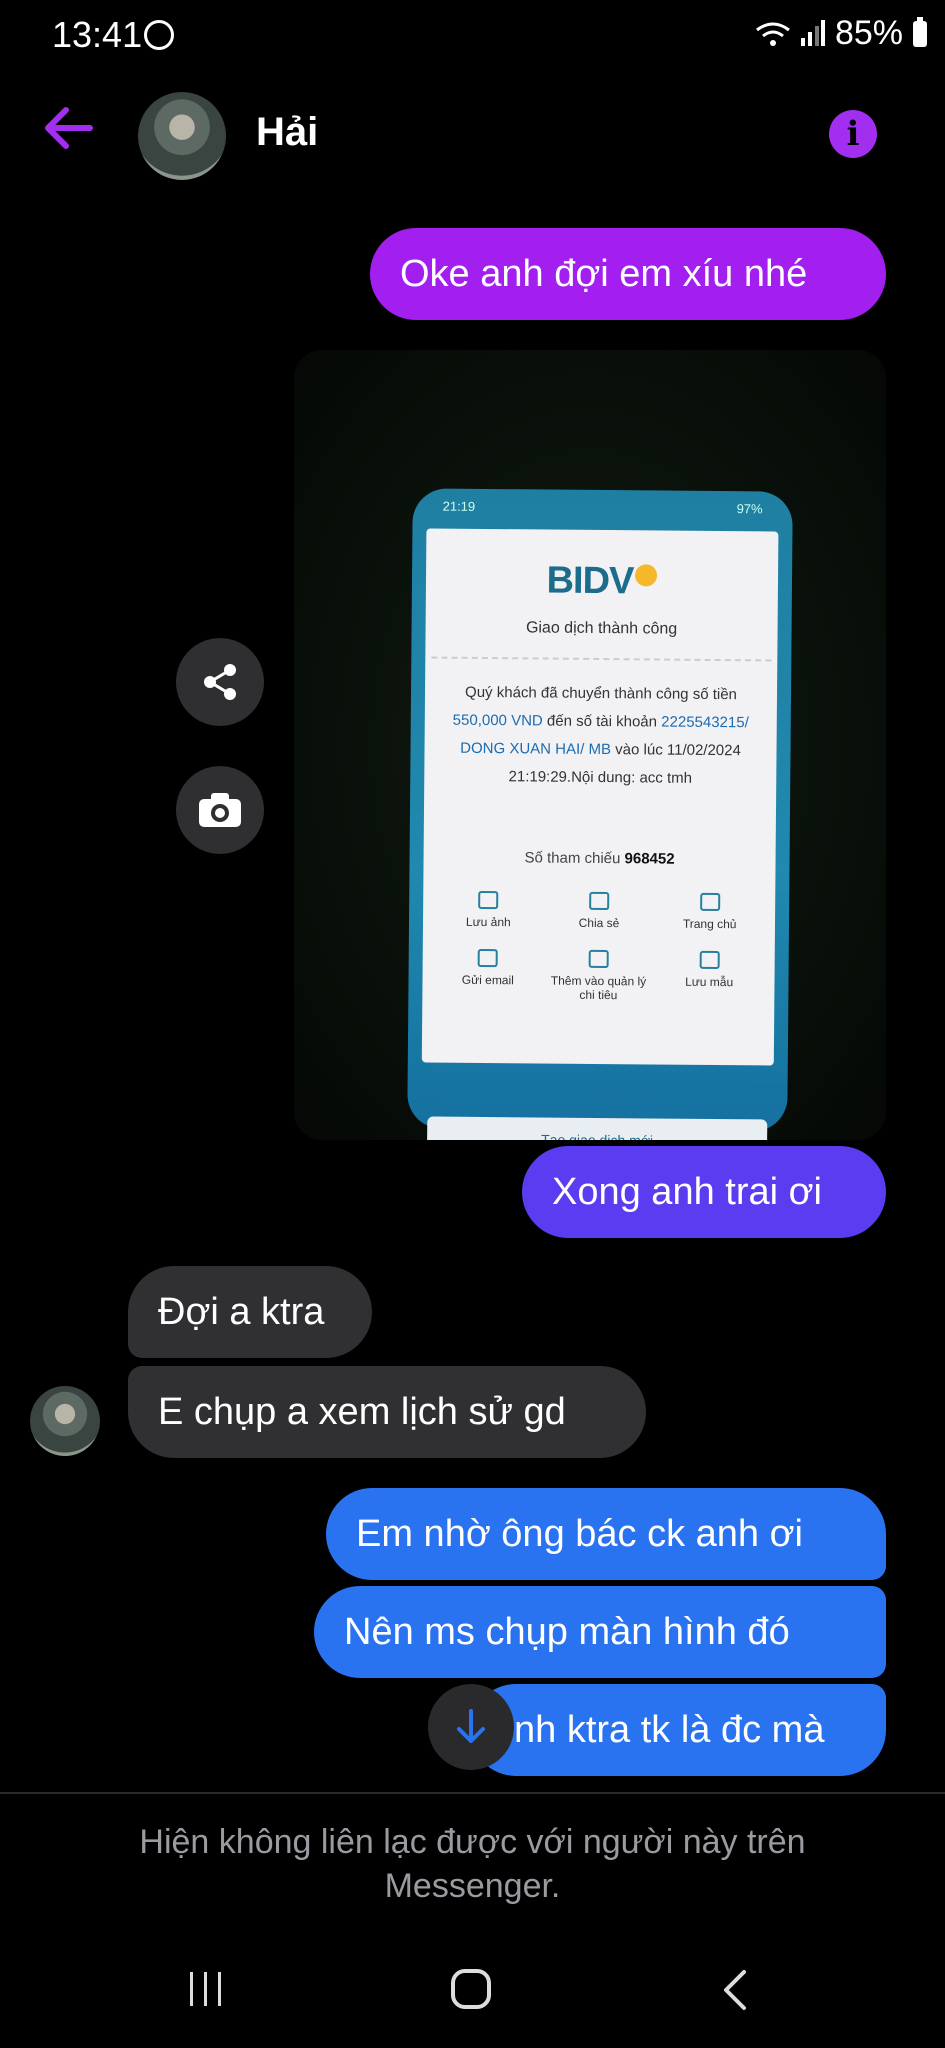 The width and height of the screenshot is (945, 2048). I want to click on share-icon, so click(220, 682).